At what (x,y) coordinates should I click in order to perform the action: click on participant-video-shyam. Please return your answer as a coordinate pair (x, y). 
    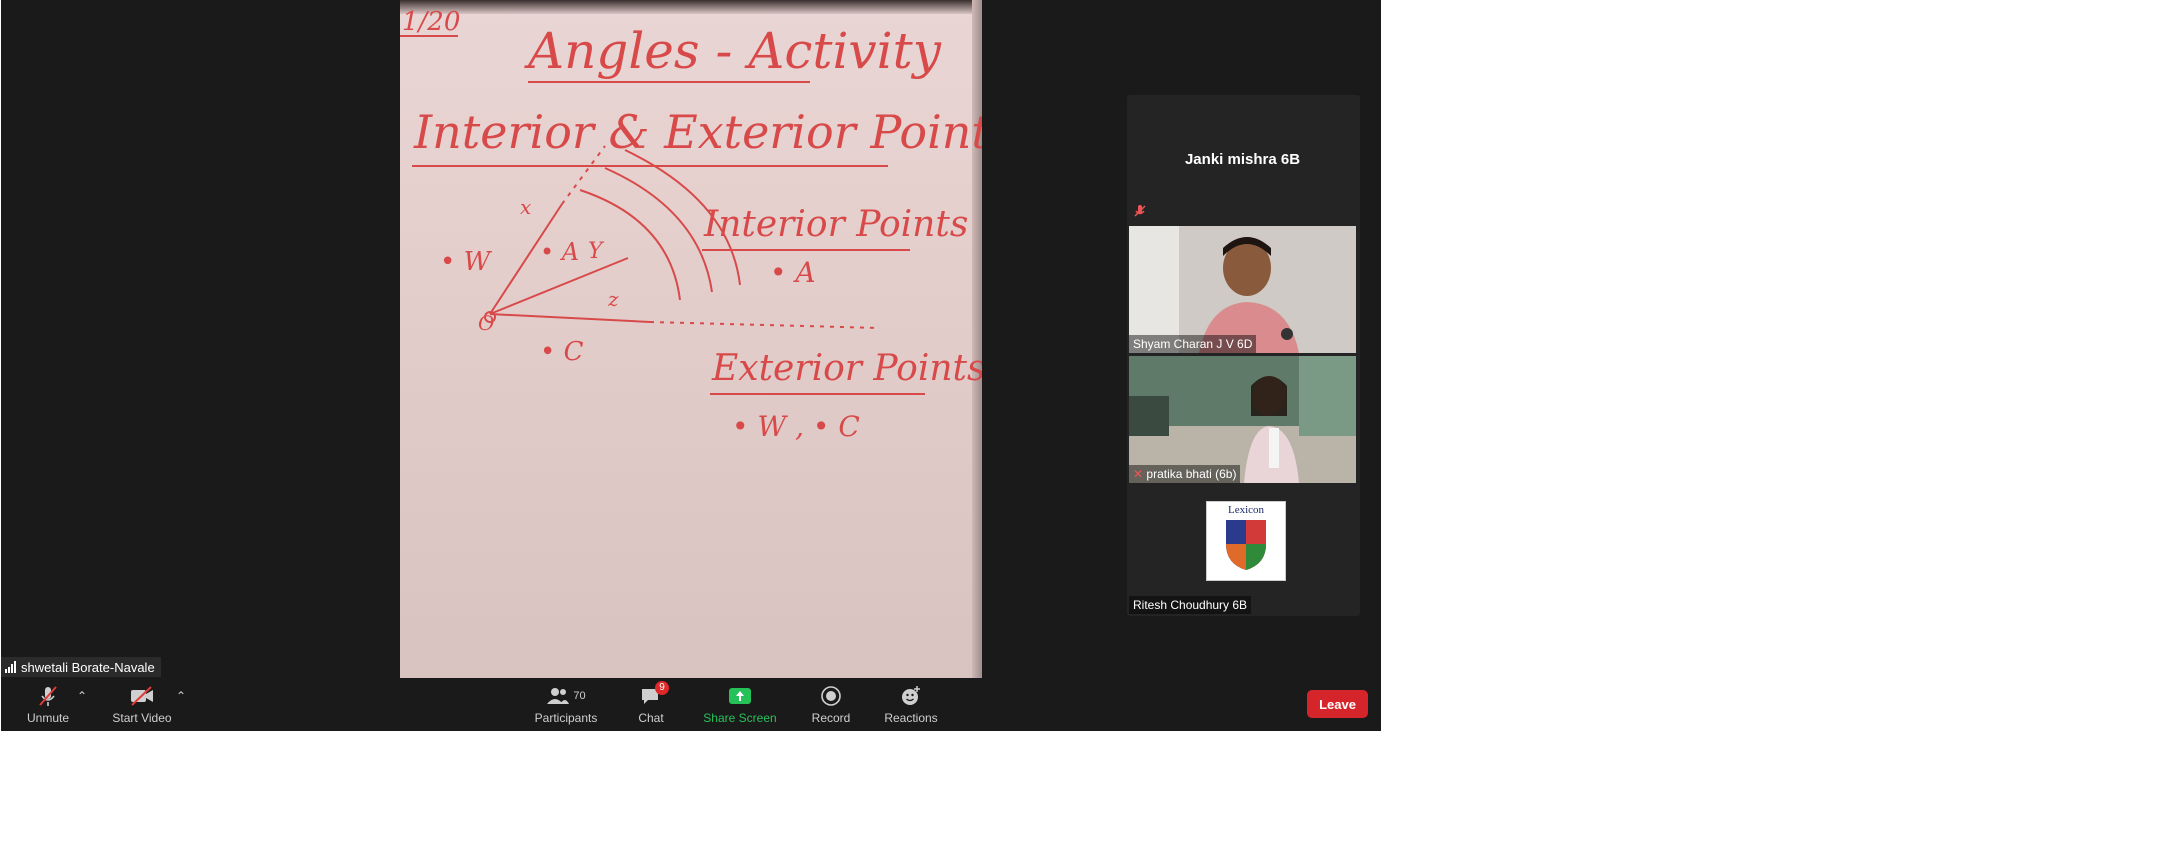
    Looking at the image, I should click on (1242, 289).